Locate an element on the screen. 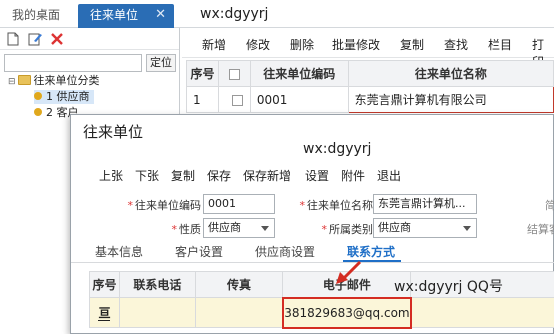 The width and height of the screenshot is (554, 334). copy-button: 复制 is located at coordinates (183, 175).